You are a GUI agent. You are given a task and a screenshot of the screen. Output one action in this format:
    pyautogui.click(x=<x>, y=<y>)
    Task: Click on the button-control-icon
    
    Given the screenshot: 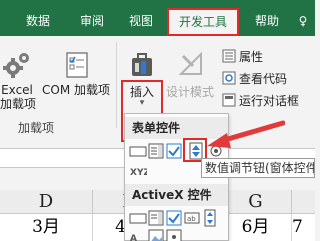 What is the action you would take?
    pyautogui.click(x=138, y=151)
    